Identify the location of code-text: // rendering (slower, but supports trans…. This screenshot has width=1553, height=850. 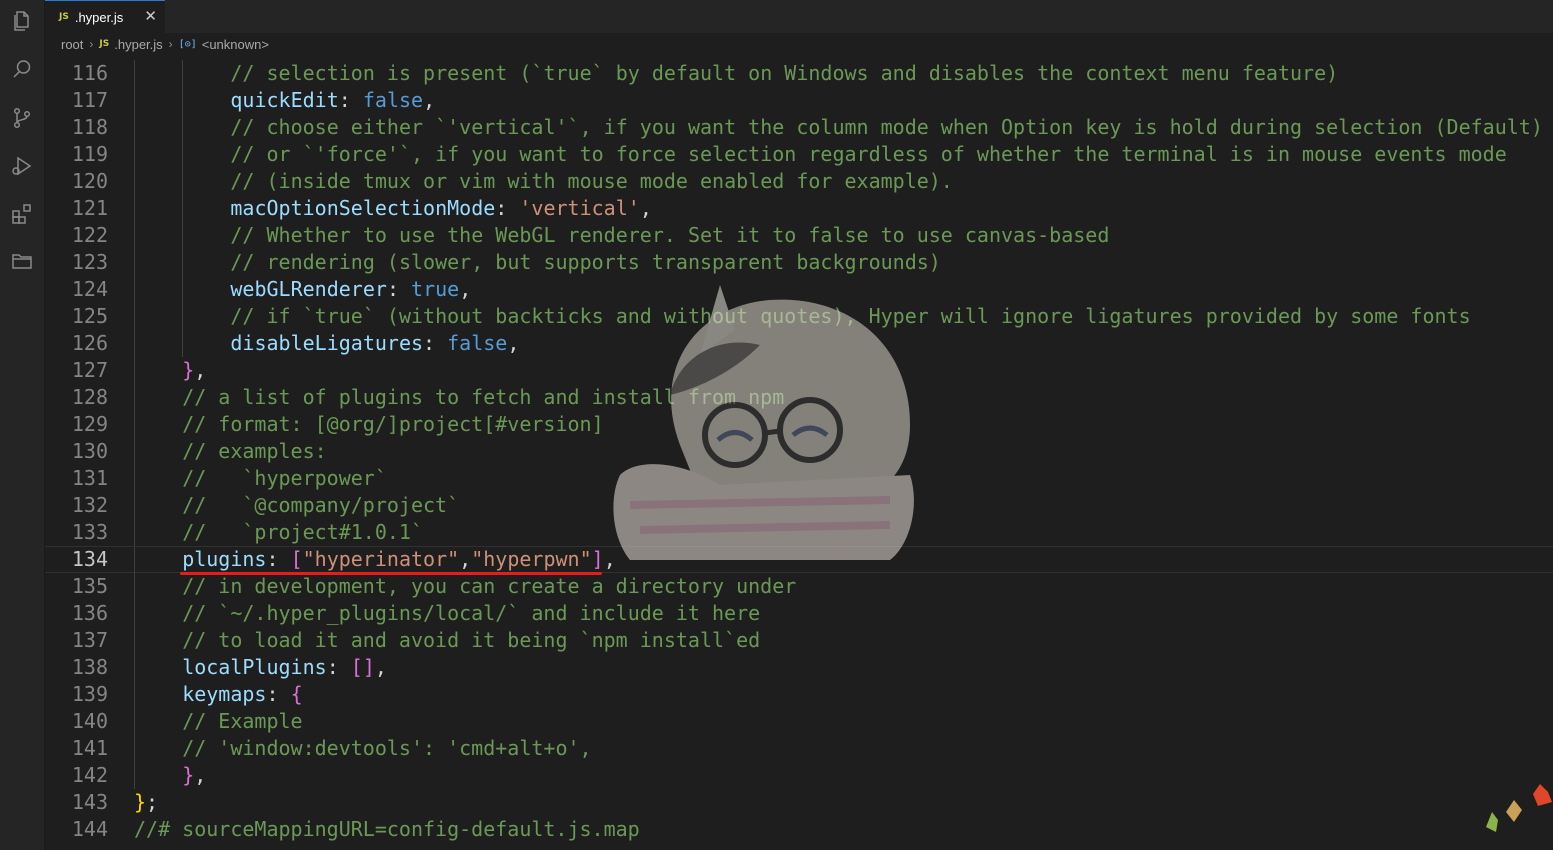
(585, 262).